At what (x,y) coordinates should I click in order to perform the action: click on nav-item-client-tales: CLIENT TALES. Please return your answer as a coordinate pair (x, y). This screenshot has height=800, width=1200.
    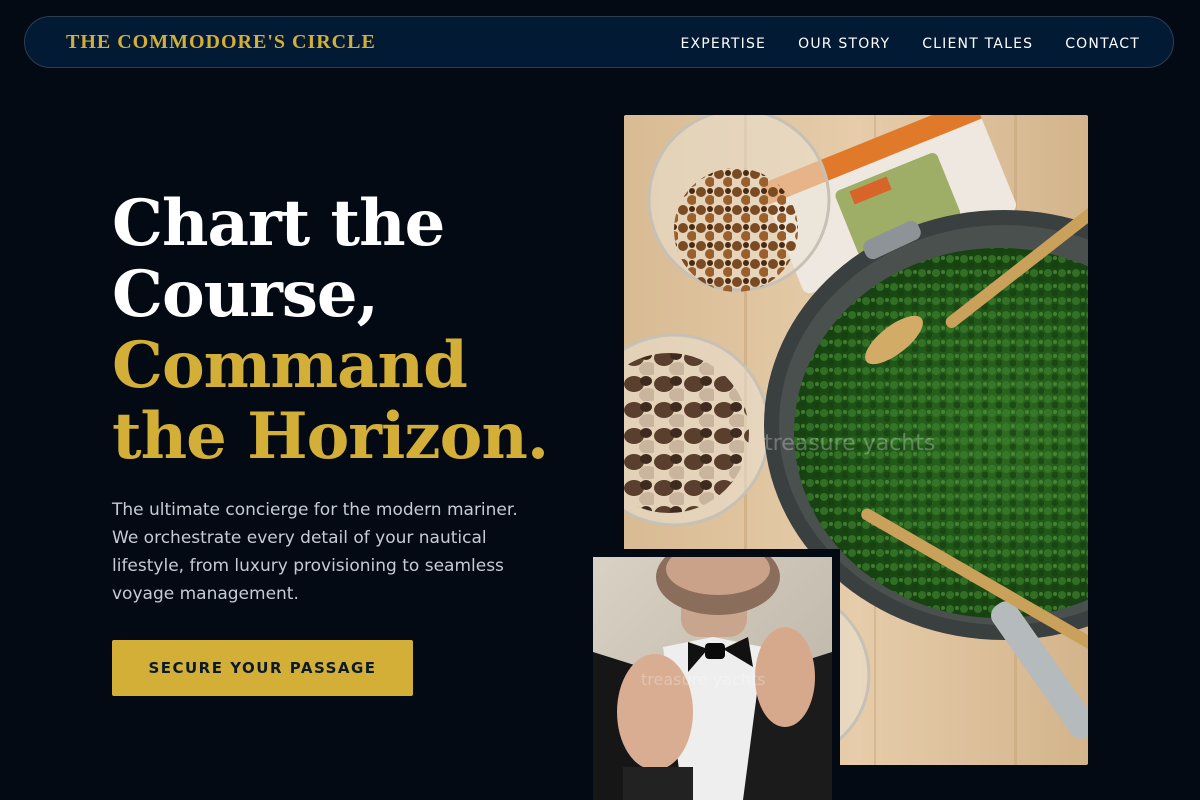
    Looking at the image, I should click on (977, 42).